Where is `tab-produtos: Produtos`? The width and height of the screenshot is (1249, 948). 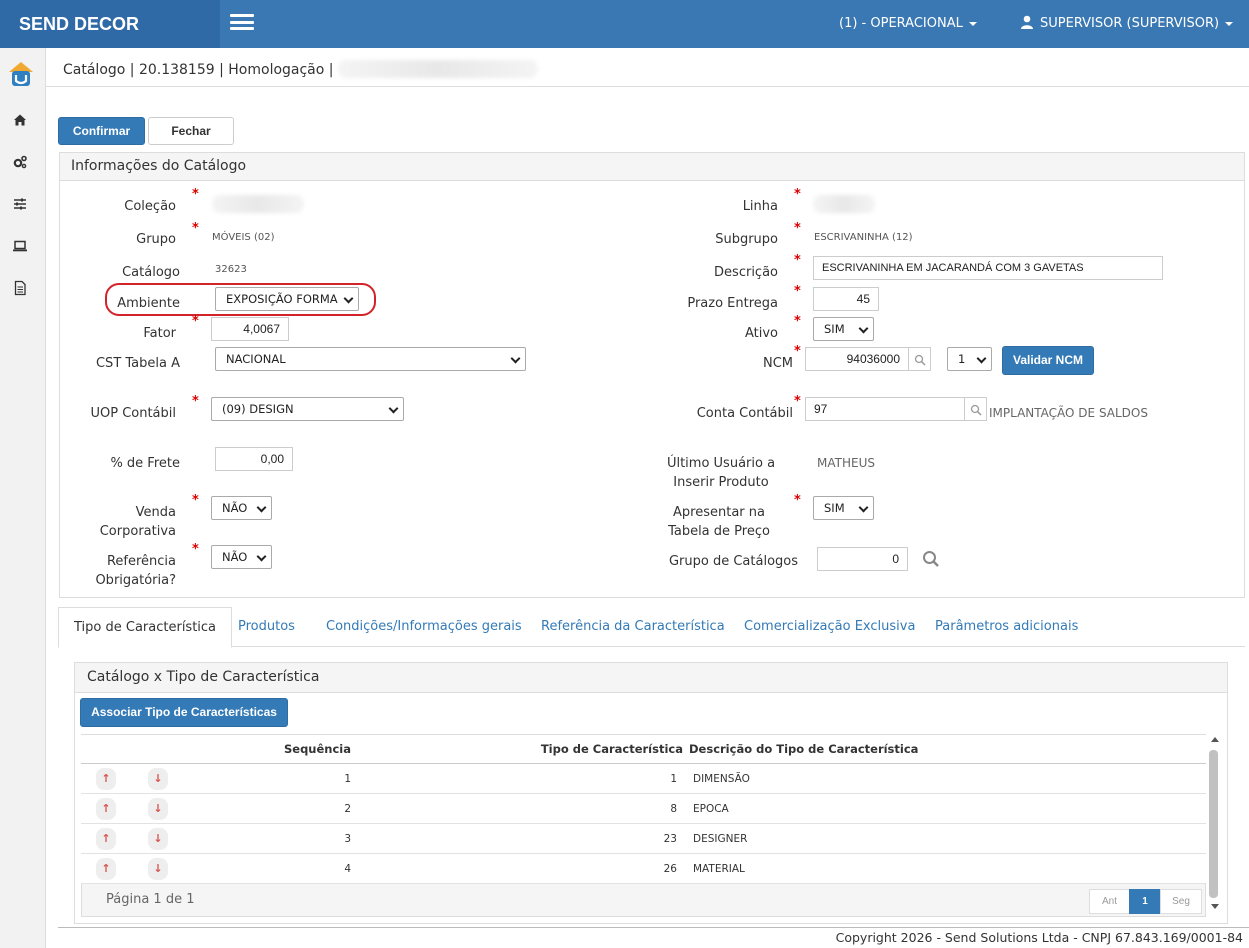
tab-produtos: Produtos is located at coordinates (266, 627).